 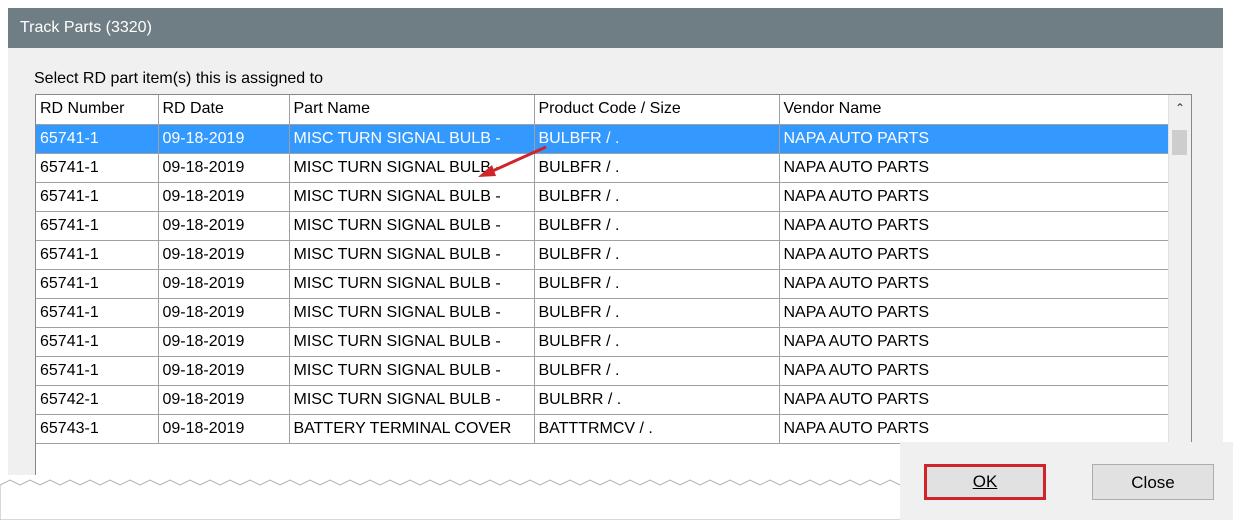 I want to click on ok-button: OK, so click(x=985, y=482).